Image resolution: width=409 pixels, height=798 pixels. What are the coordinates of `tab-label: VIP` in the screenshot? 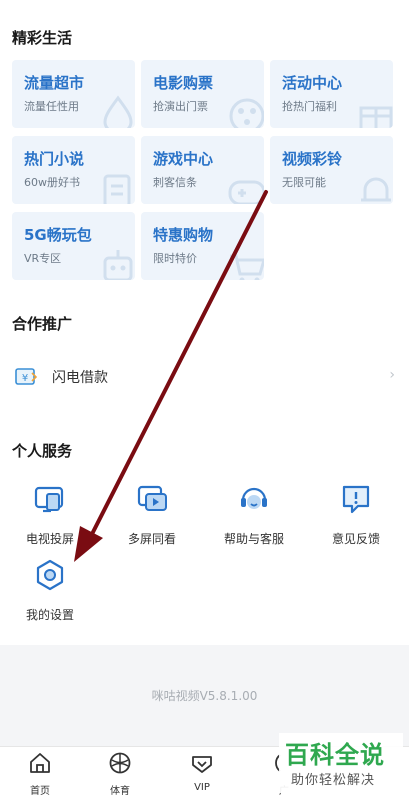 It's located at (202, 787).